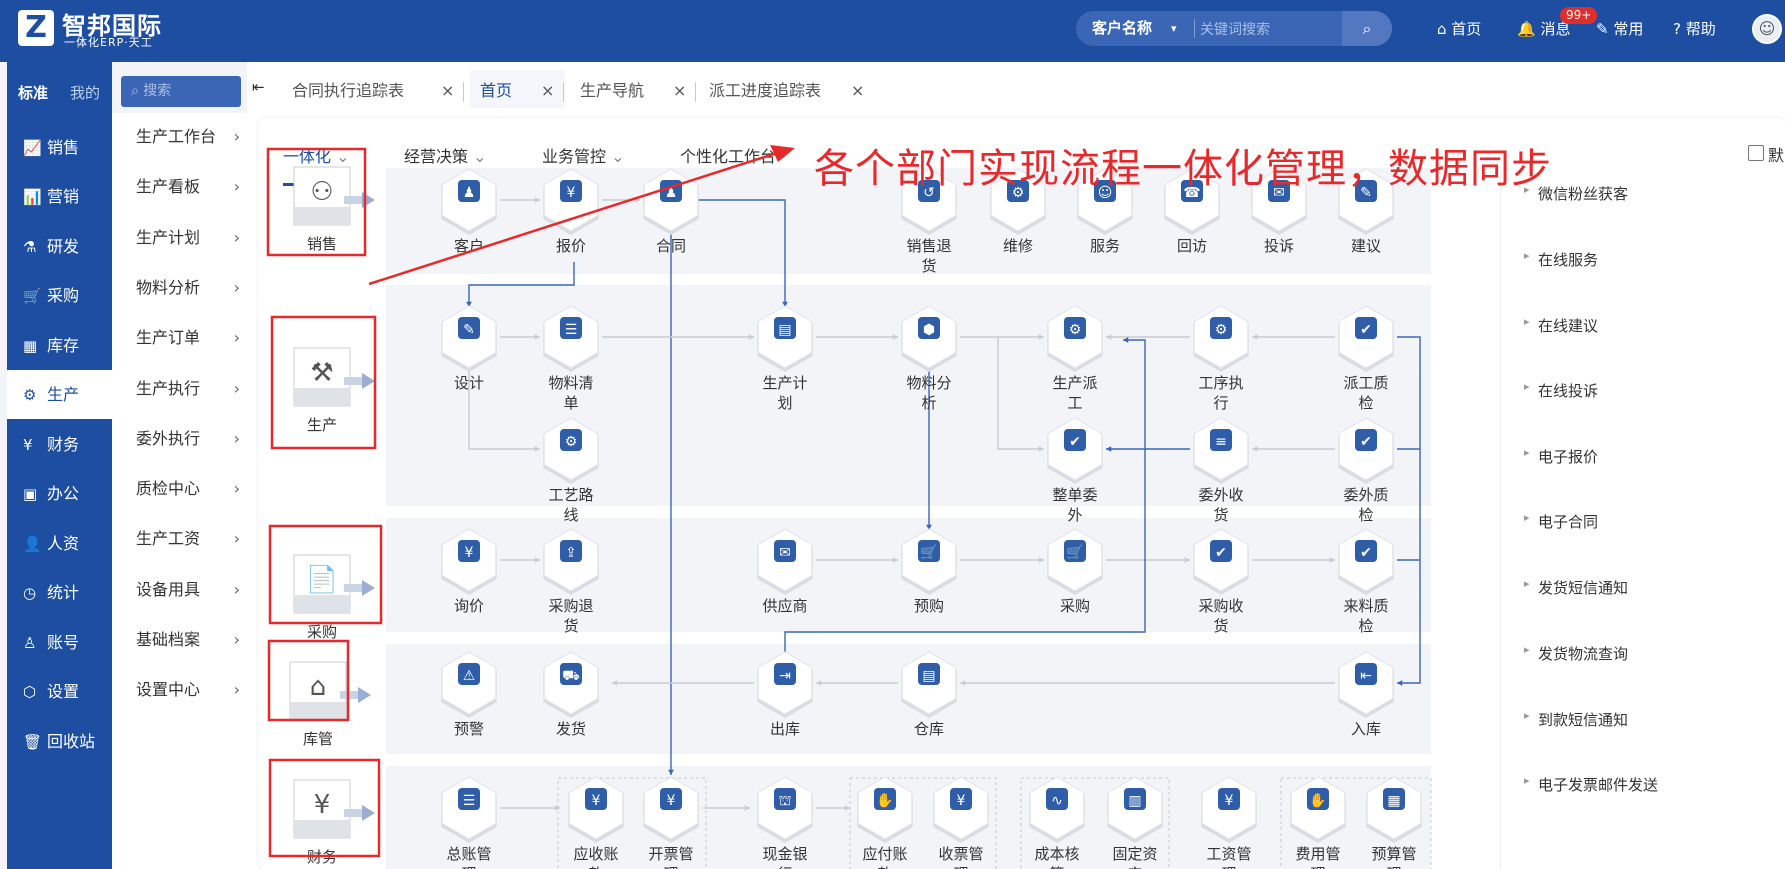 The image size is (1785, 869). I want to click on right-panel-item: ▸ 发货物流查询, so click(1576, 653).